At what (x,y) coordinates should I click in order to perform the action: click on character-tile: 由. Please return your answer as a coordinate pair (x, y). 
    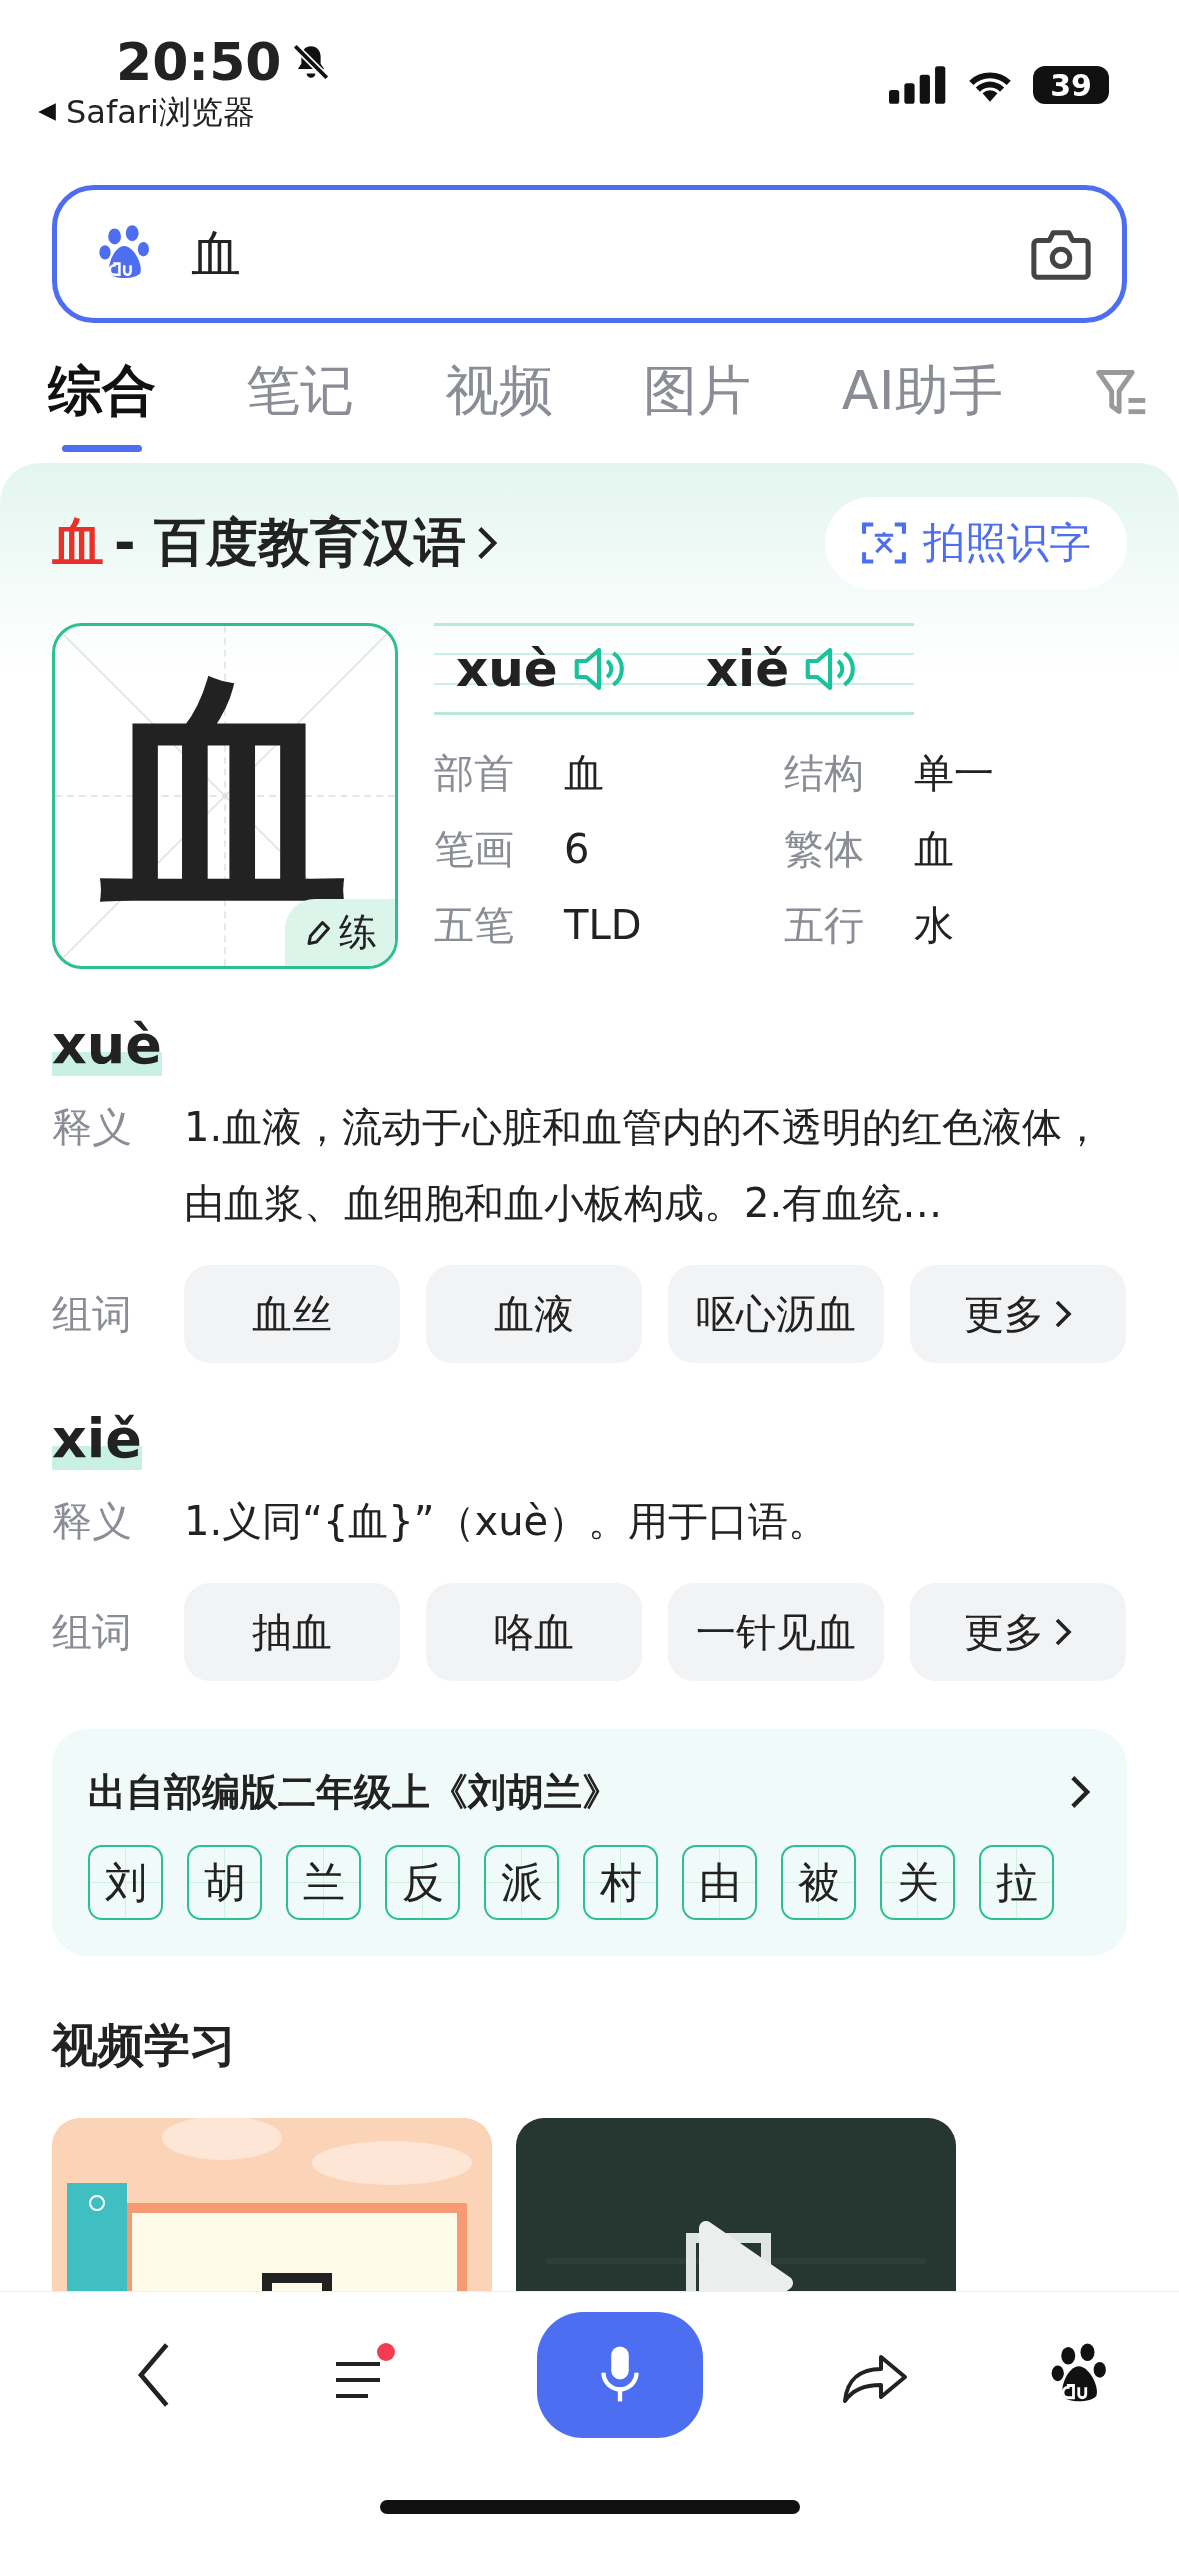
    Looking at the image, I should click on (719, 1882).